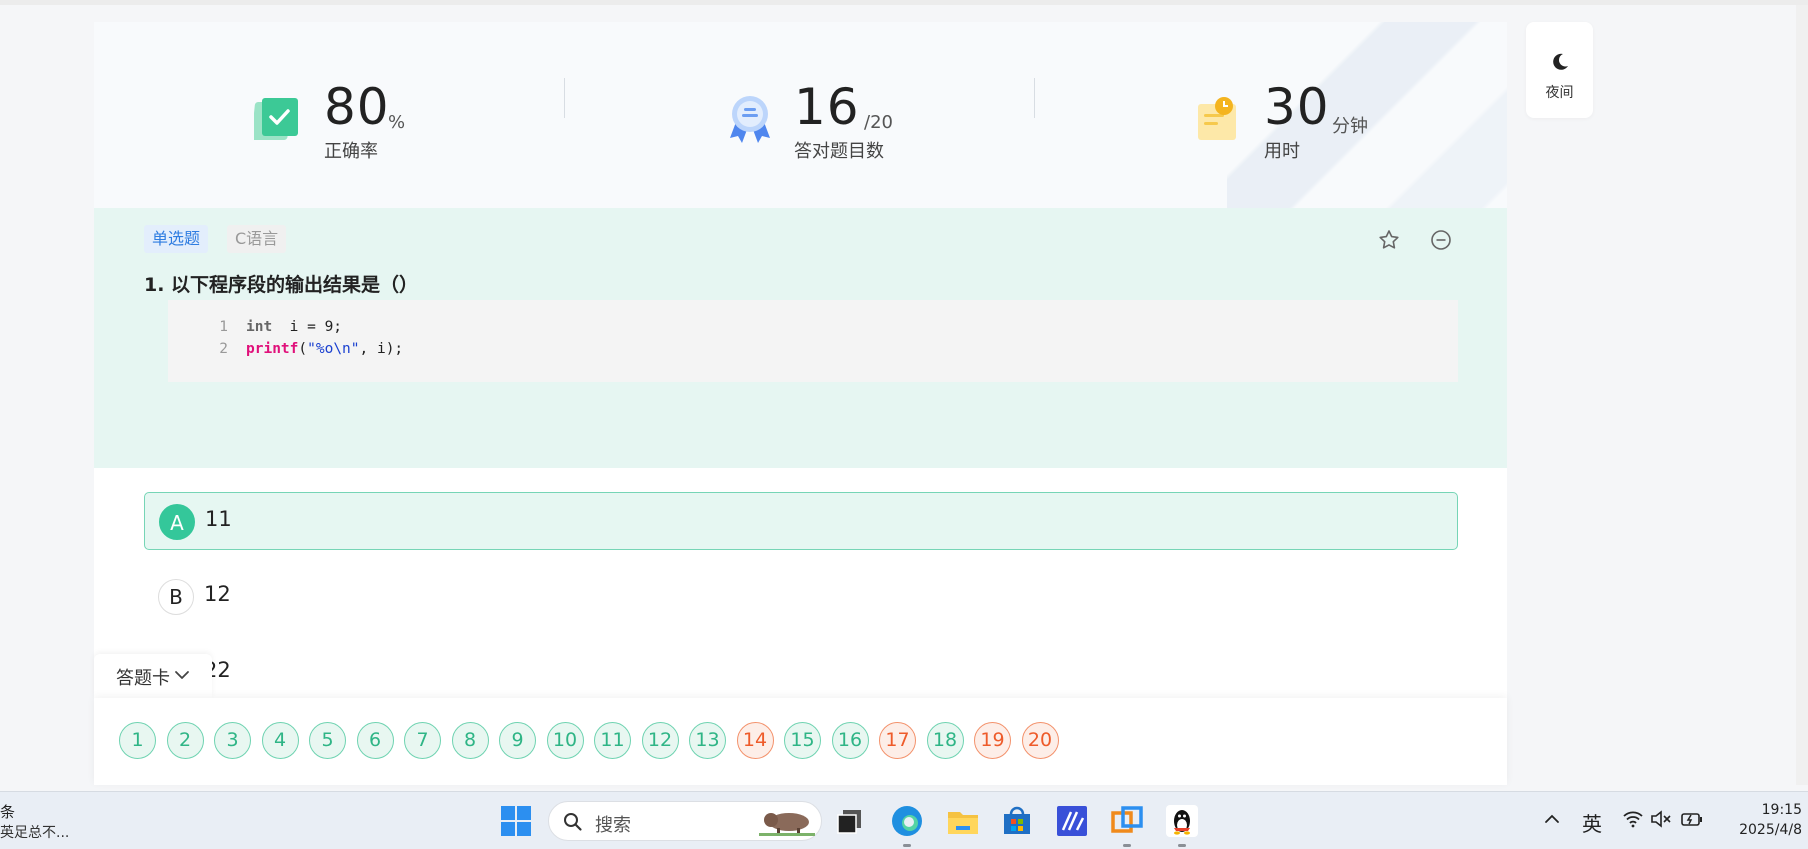  I want to click on option-letter: B, so click(176, 597).